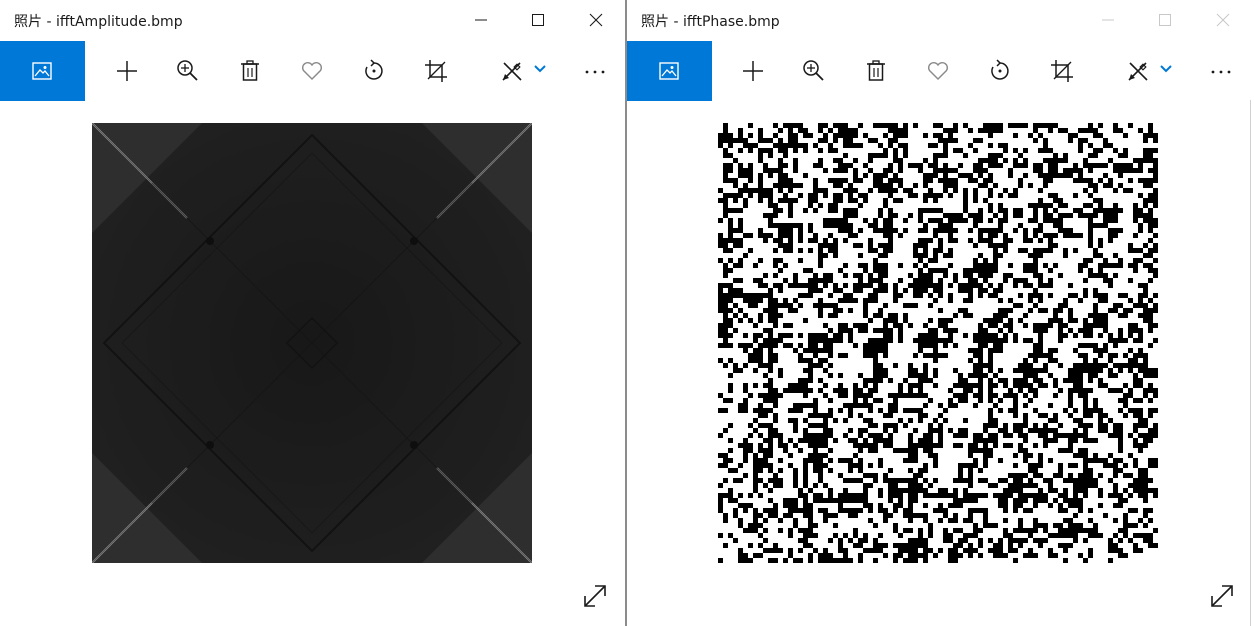  I want to click on window-title: 照片 - ifftAmplitude.bmp, so click(98, 22).